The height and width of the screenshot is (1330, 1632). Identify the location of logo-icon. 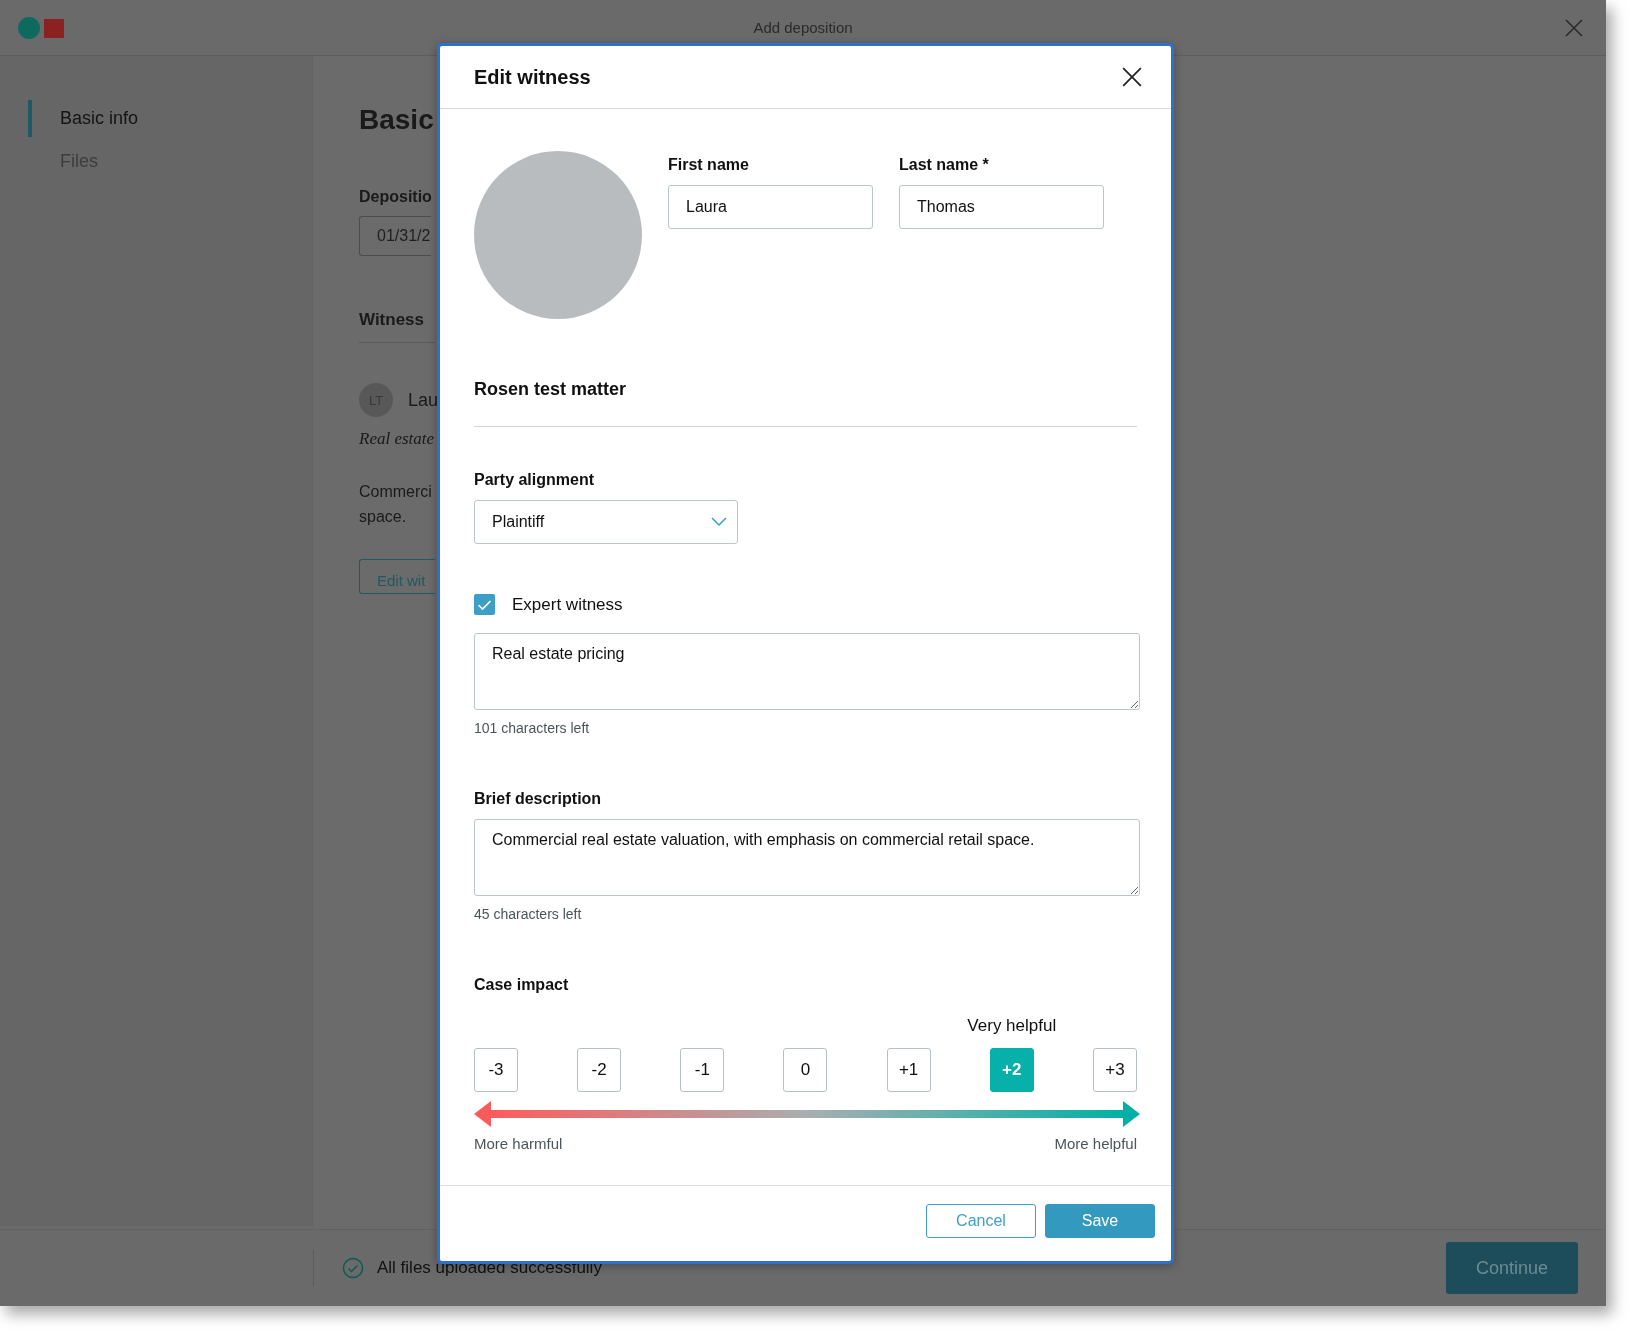
(41, 27).